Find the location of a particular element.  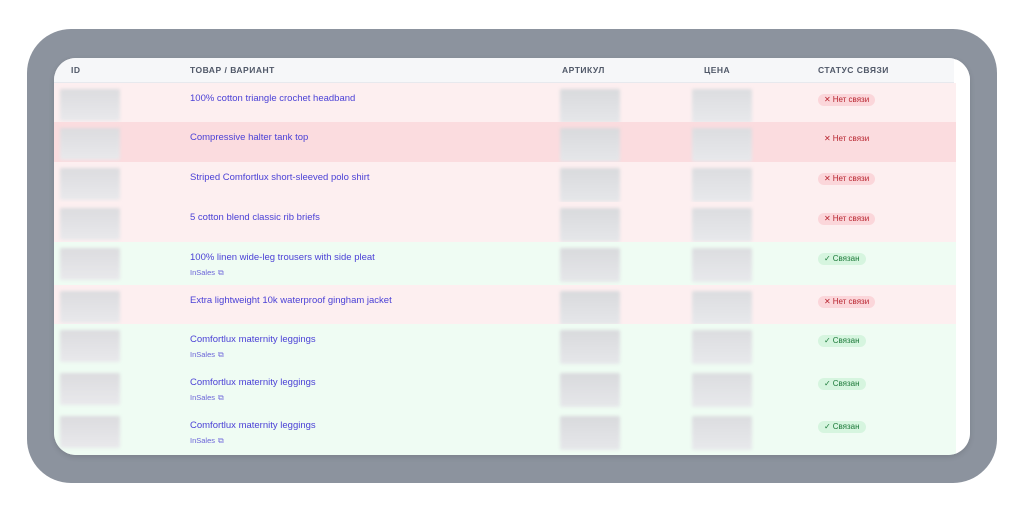

col-price-header: ЦЕНА is located at coordinates (717, 70).